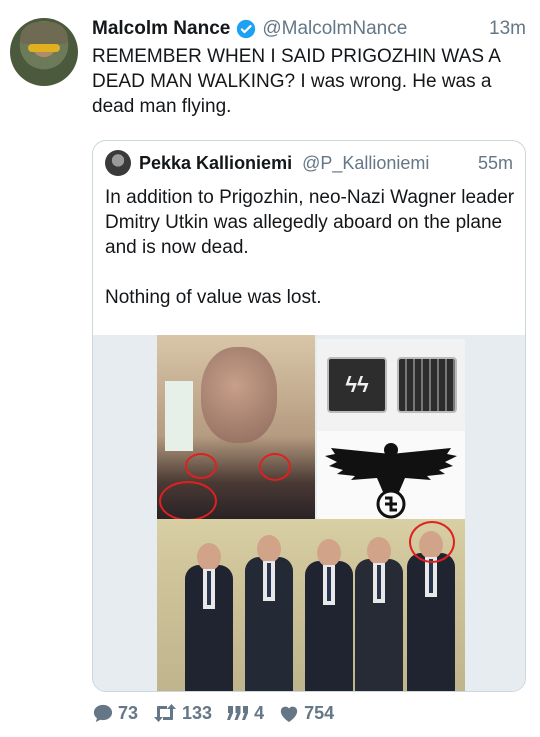 This screenshot has width=540, height=737. I want to click on avatar-sunglasses, so click(44, 48).